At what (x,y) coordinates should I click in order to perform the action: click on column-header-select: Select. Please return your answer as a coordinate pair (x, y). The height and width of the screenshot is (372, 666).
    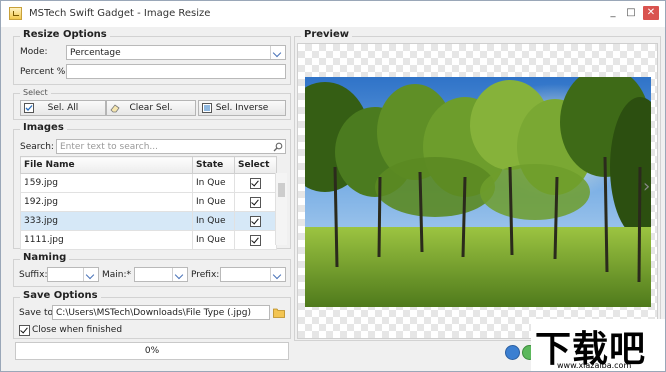
    Looking at the image, I should click on (255, 165).